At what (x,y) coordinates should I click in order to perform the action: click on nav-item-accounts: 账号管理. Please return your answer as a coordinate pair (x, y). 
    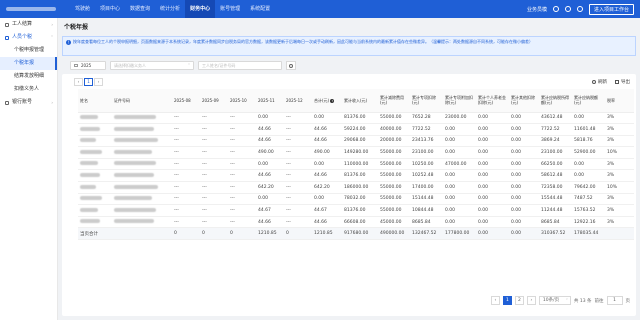
    Looking at the image, I should click on (230, 9).